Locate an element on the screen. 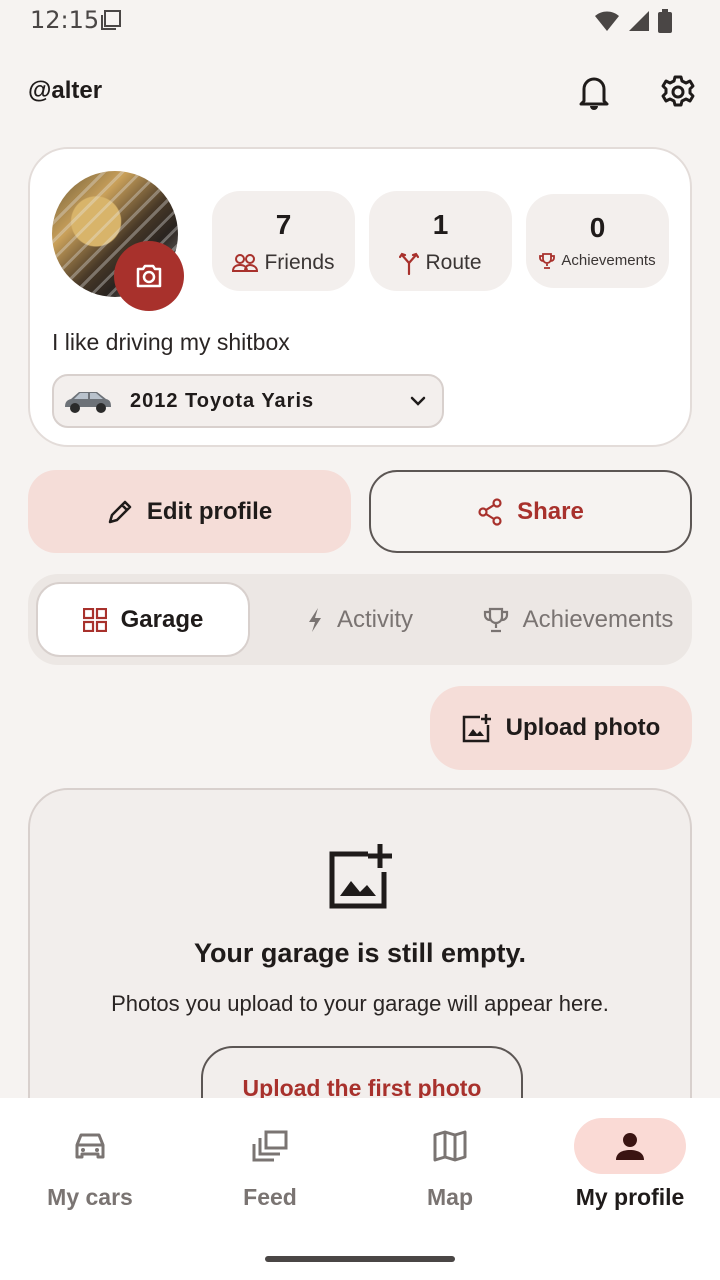  pencil-icon is located at coordinates (120, 512).